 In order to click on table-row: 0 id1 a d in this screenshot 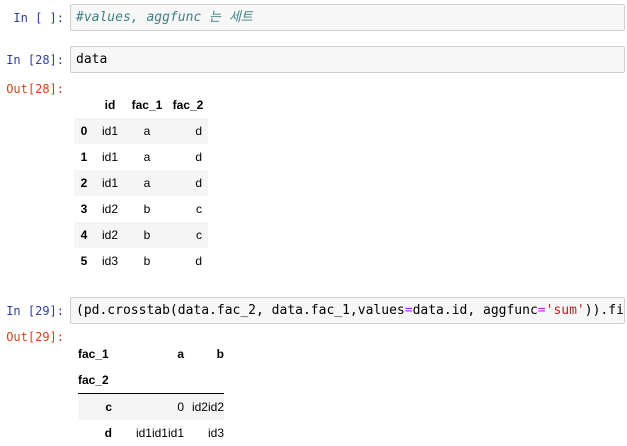, I will do `click(141, 131)`.